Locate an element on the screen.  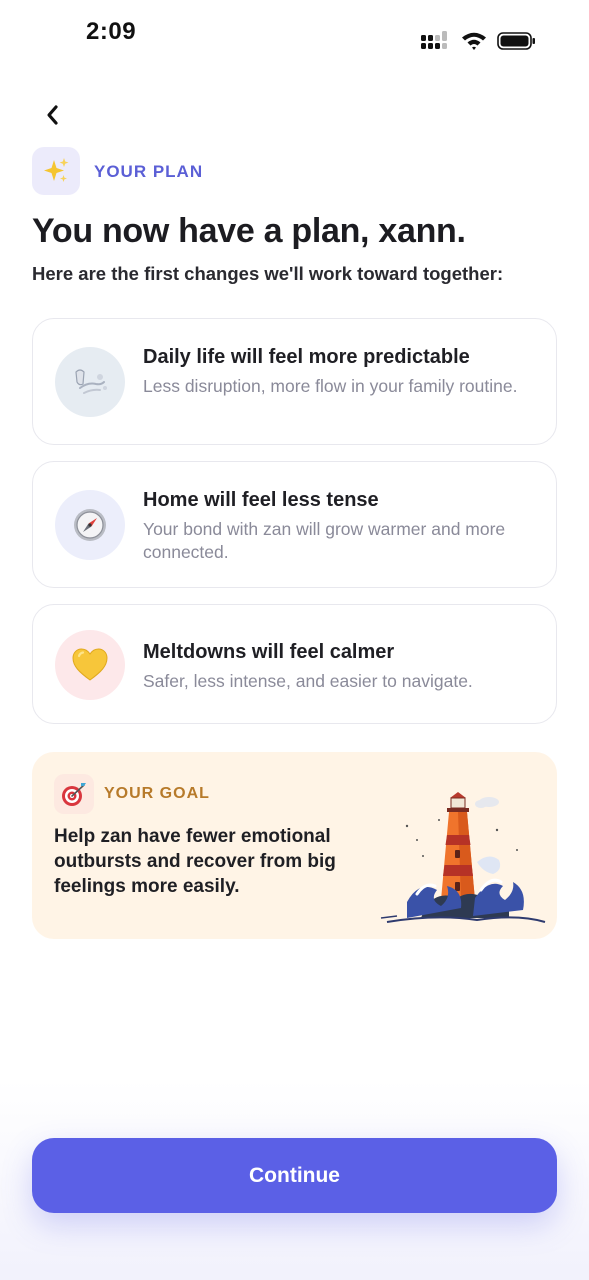
yellow-heart-icon is located at coordinates (90, 664).